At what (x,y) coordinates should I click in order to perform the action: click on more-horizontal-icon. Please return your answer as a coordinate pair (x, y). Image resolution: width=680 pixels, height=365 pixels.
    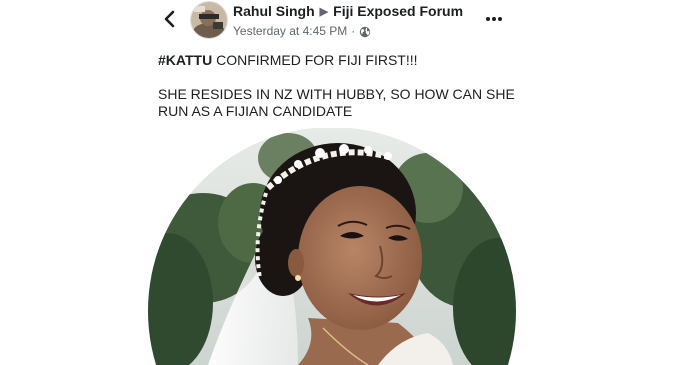
    Looking at the image, I should click on (494, 19).